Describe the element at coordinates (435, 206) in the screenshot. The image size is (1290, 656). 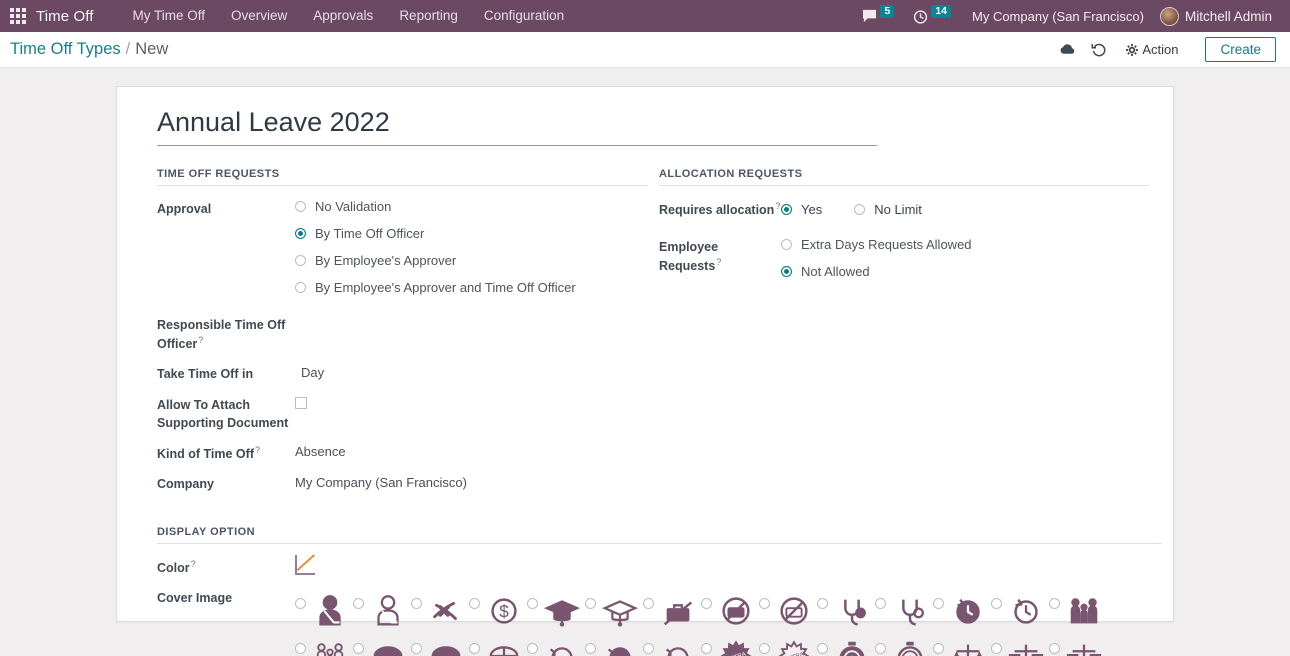
I see `radio-option-no-validation: No Validation` at that location.